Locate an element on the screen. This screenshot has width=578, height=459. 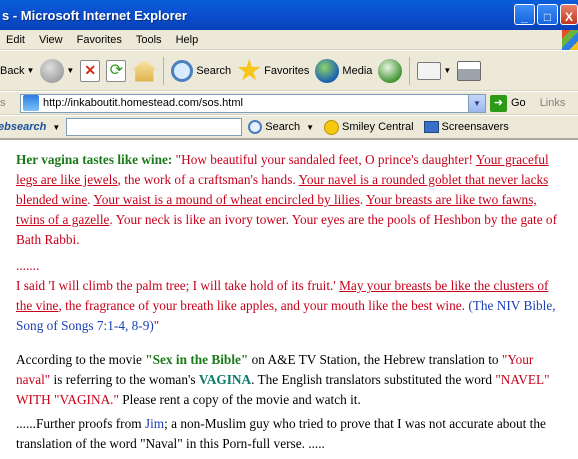
media-button: Media is located at coordinates (343, 71).